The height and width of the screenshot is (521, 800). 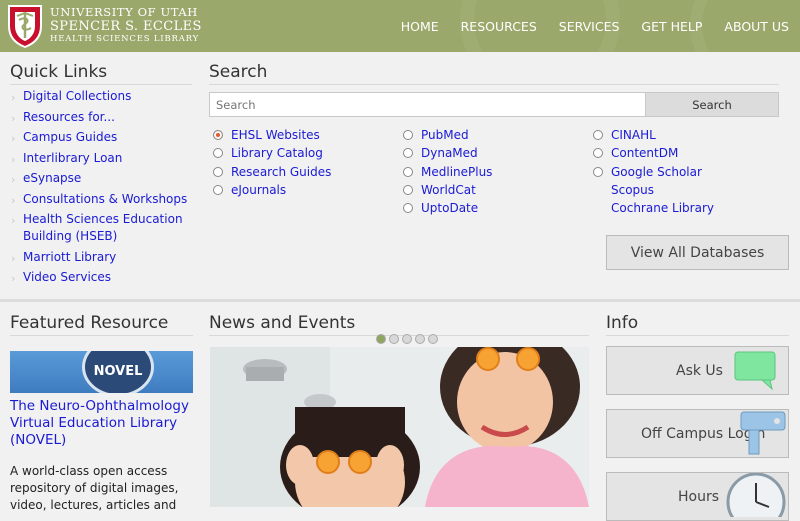 I want to click on info-title: Info, so click(x=697, y=324).